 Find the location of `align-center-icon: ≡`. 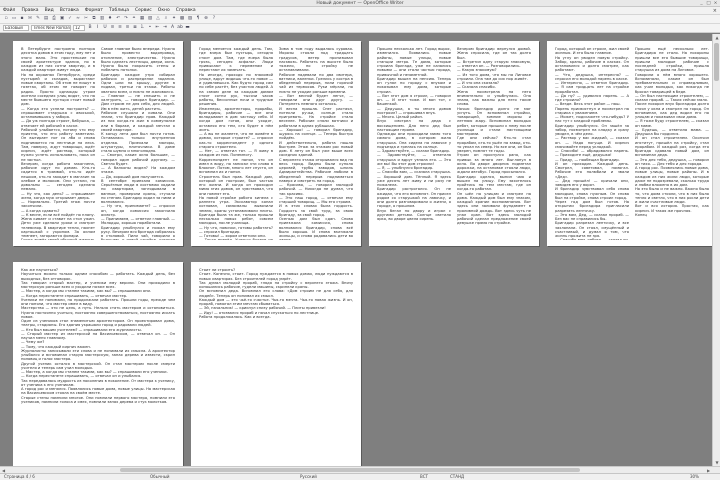

align-center-icon: ≡ is located at coordinates (120, 28).